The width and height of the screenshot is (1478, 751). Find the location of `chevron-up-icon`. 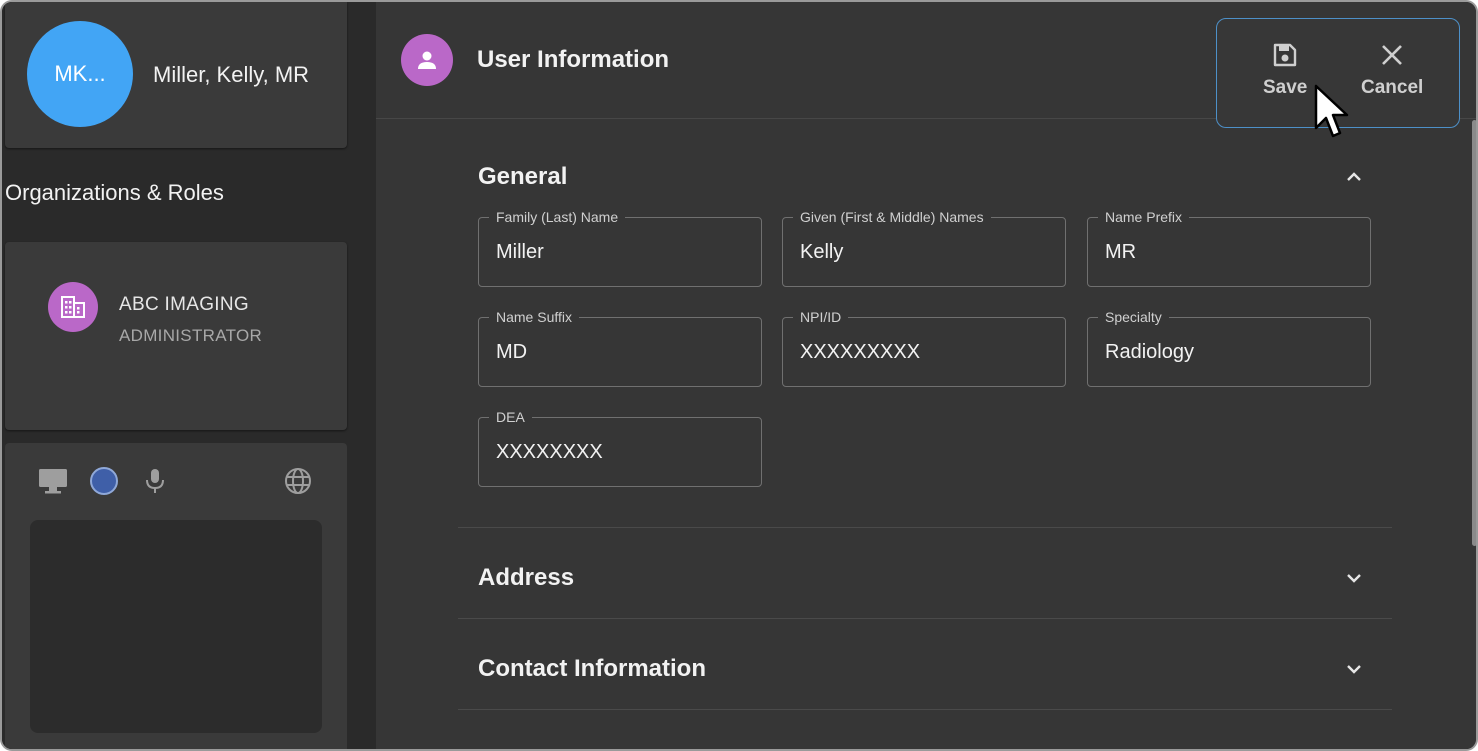

chevron-up-icon is located at coordinates (1354, 177).